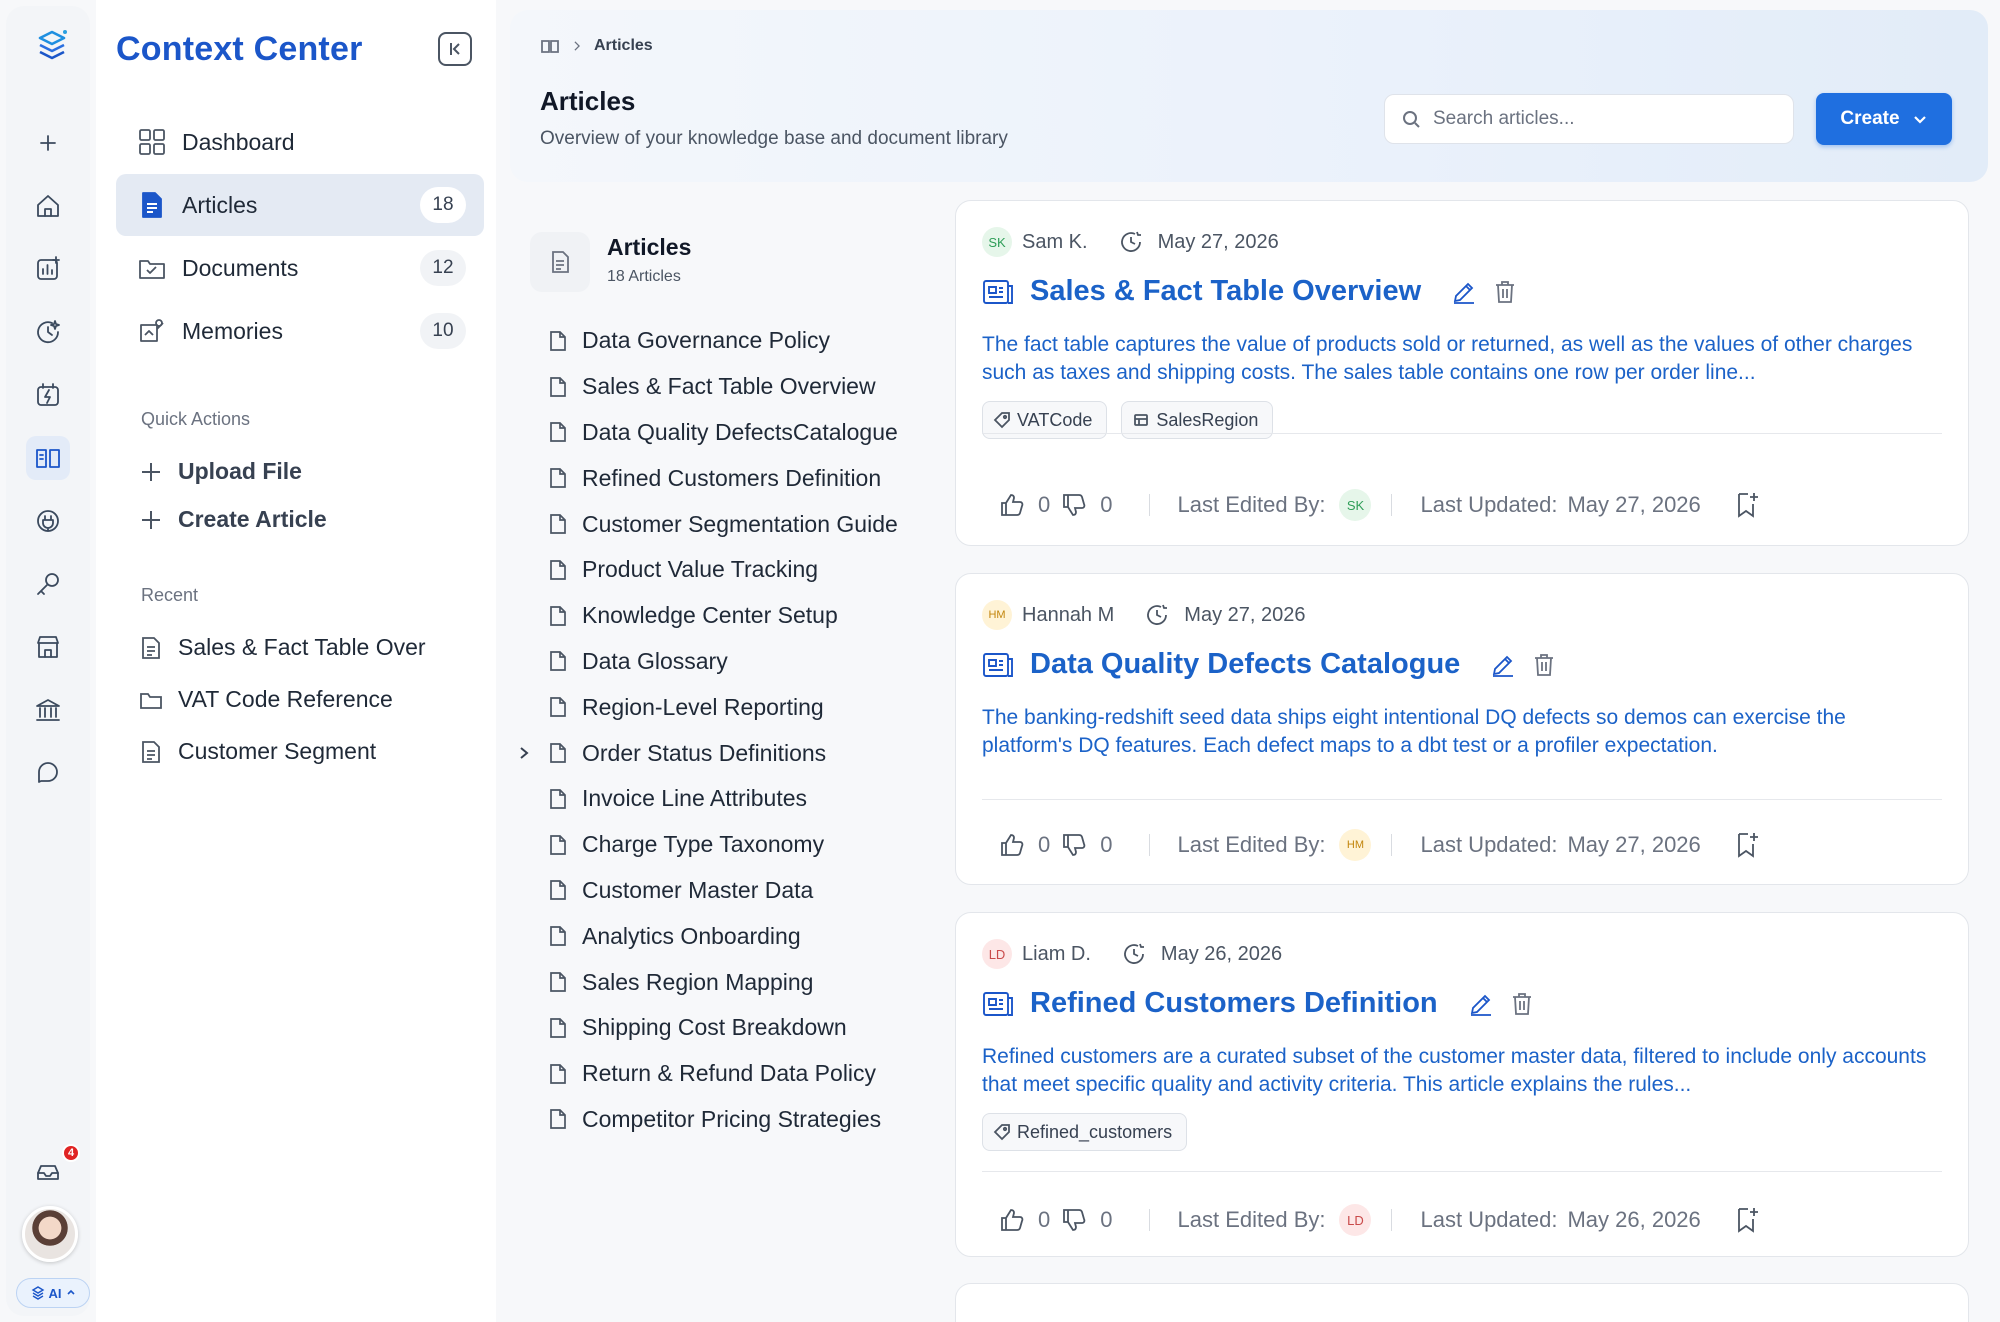 This screenshot has width=2000, height=1322. I want to click on card-meta: SK Sam K. May 27, 2026, so click(1130, 242).